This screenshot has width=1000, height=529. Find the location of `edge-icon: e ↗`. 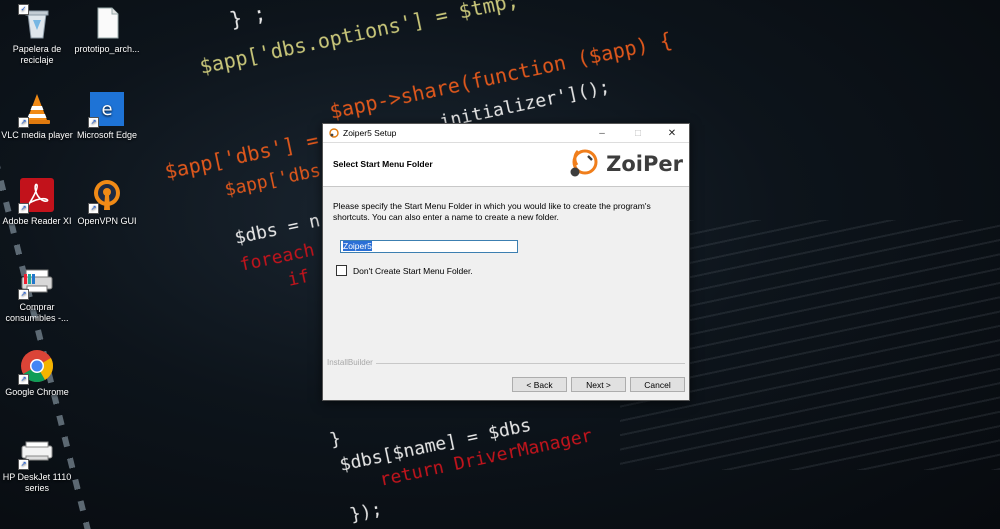

edge-icon: e ↗ is located at coordinates (106, 110).